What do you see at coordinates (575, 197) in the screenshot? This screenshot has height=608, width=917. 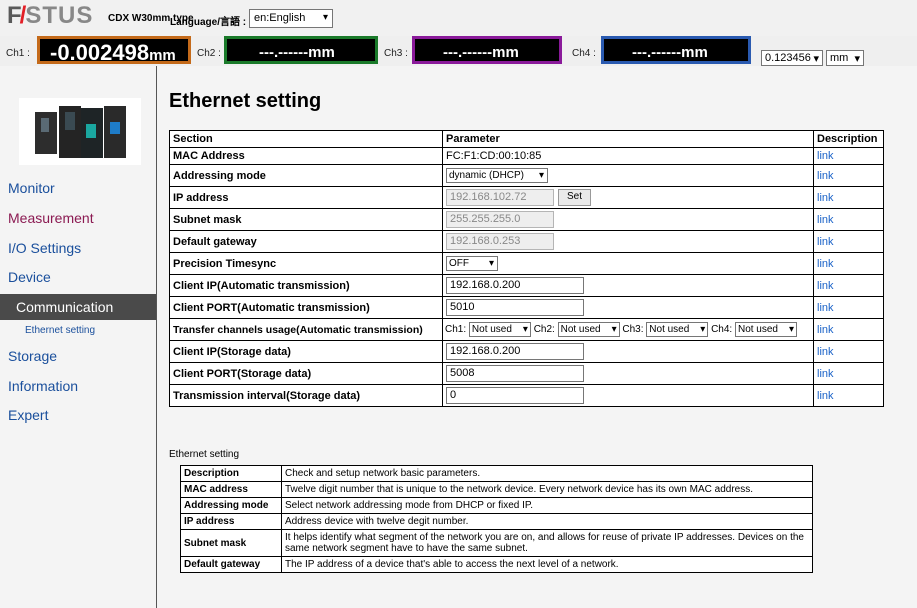 I see `ip-set-button: Set` at bounding box center [575, 197].